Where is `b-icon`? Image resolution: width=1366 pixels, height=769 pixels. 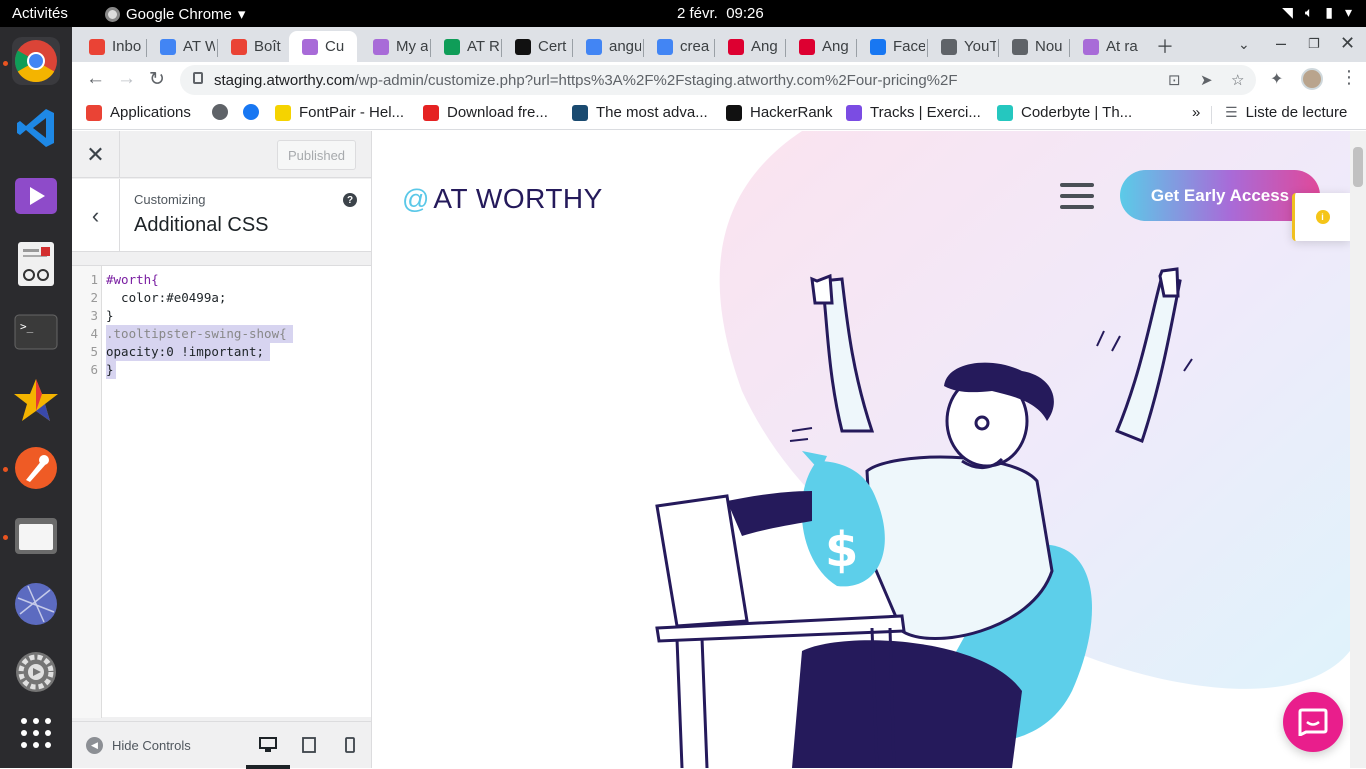
b-icon is located at coordinates (523, 46).